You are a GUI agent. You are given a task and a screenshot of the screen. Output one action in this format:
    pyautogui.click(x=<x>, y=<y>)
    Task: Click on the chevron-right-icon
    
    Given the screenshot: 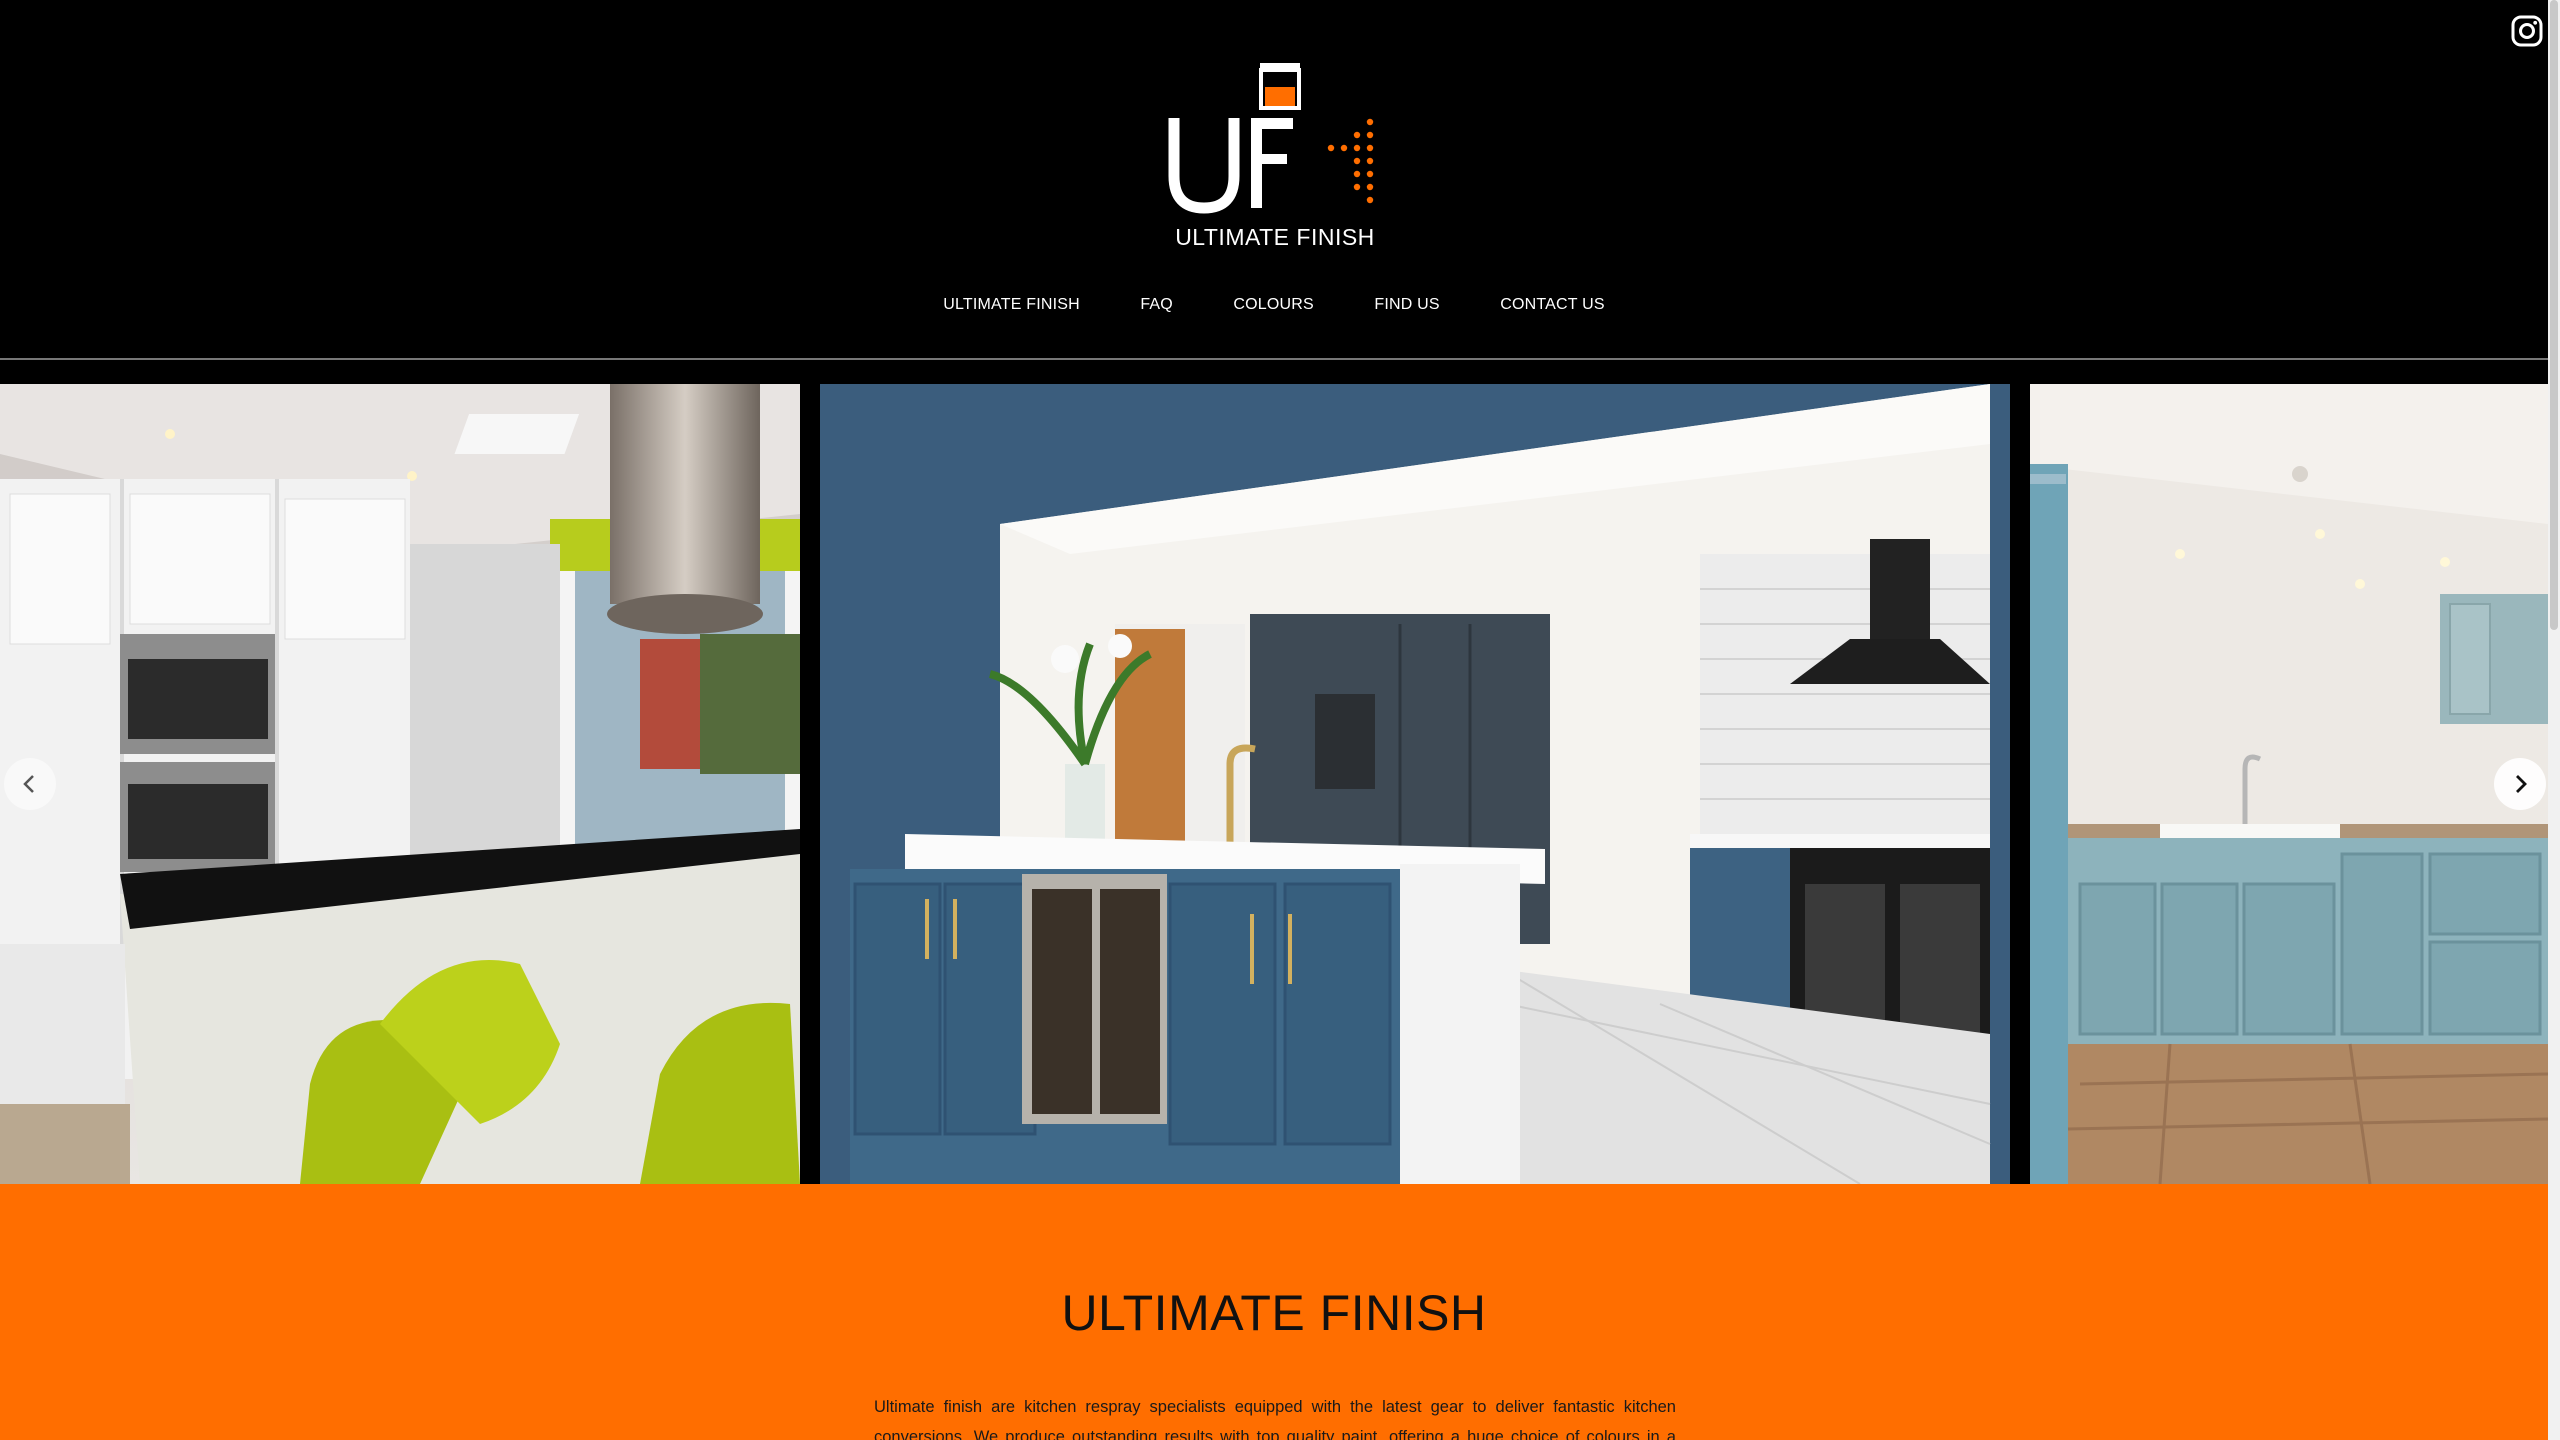 What is the action you would take?
    pyautogui.click(x=2521, y=784)
    